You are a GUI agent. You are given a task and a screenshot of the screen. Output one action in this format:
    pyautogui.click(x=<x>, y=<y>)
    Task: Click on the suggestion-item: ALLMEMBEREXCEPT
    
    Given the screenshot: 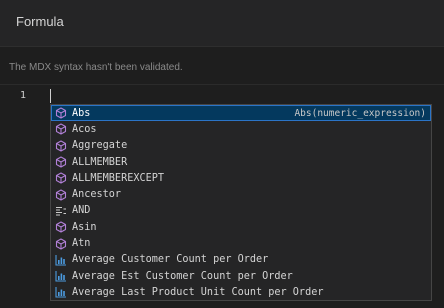 What is the action you would take?
    pyautogui.click(x=241, y=178)
    